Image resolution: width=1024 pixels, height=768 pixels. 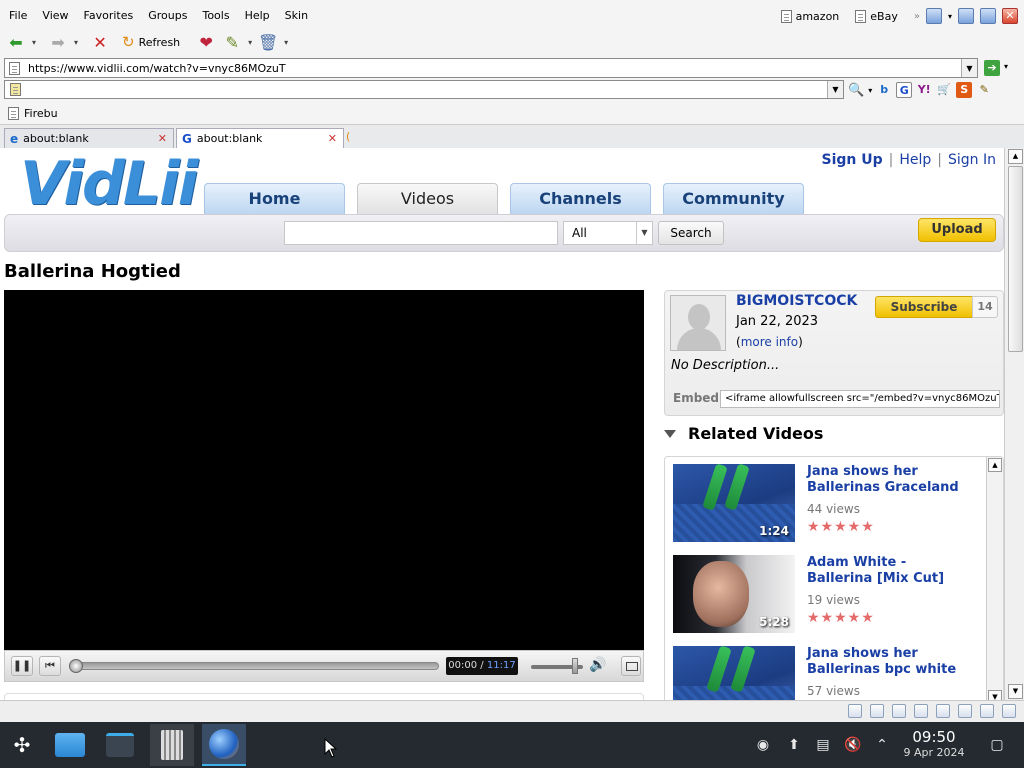 What do you see at coordinates (296, 15) in the screenshot?
I see `menu-skin: Skin` at bounding box center [296, 15].